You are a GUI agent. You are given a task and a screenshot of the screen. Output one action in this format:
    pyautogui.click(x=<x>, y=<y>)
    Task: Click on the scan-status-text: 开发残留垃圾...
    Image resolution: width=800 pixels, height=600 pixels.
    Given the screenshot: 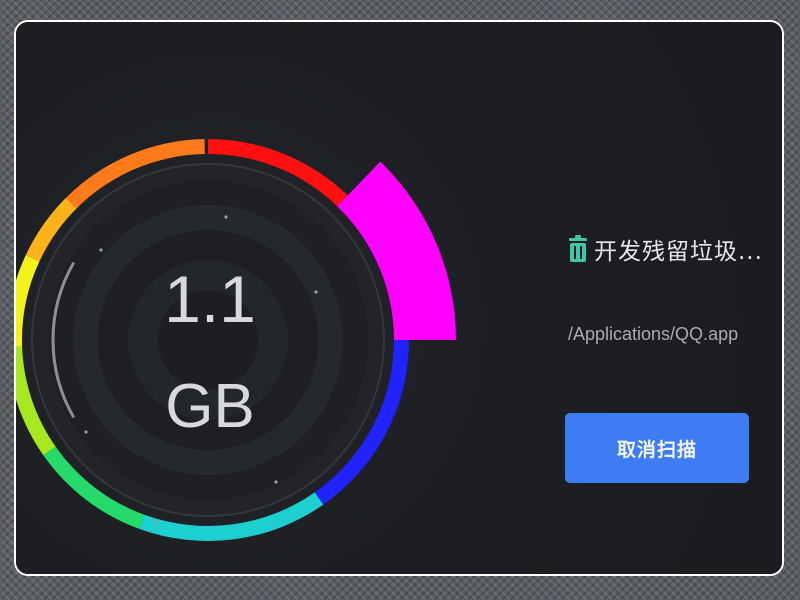 What is the action you would take?
    pyautogui.click(x=678, y=252)
    